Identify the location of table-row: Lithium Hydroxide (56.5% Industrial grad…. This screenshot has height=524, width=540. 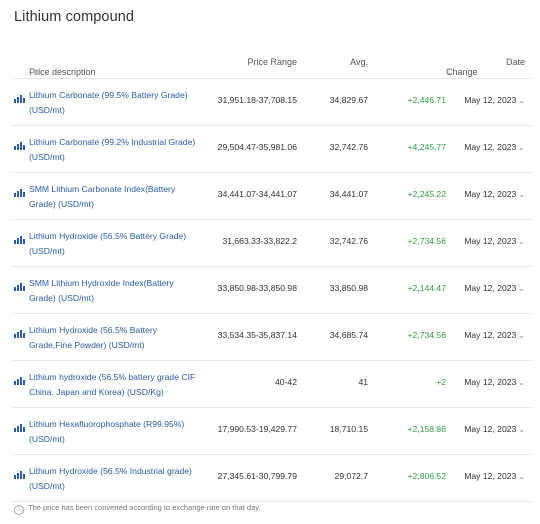
(271, 478).